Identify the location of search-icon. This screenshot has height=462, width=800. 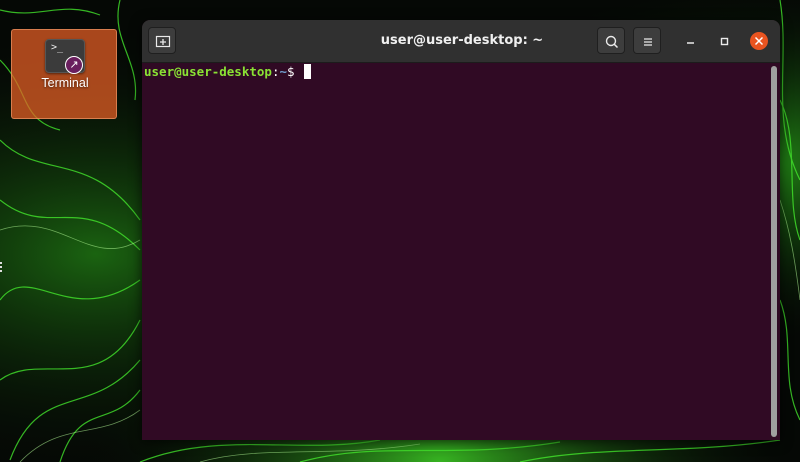
(612, 42).